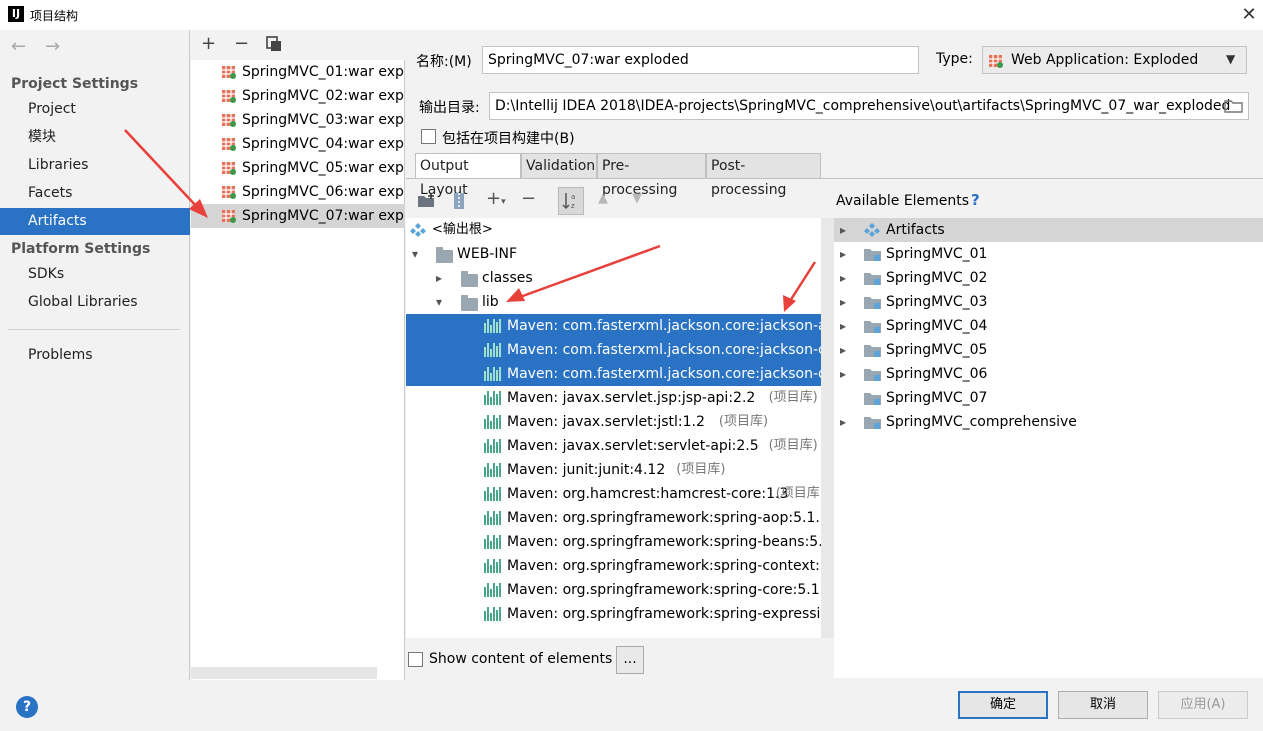 The height and width of the screenshot is (731, 1263). Describe the element at coordinates (1105, 60) in the screenshot. I see `type-select-value: Web Application: Exploded` at that location.